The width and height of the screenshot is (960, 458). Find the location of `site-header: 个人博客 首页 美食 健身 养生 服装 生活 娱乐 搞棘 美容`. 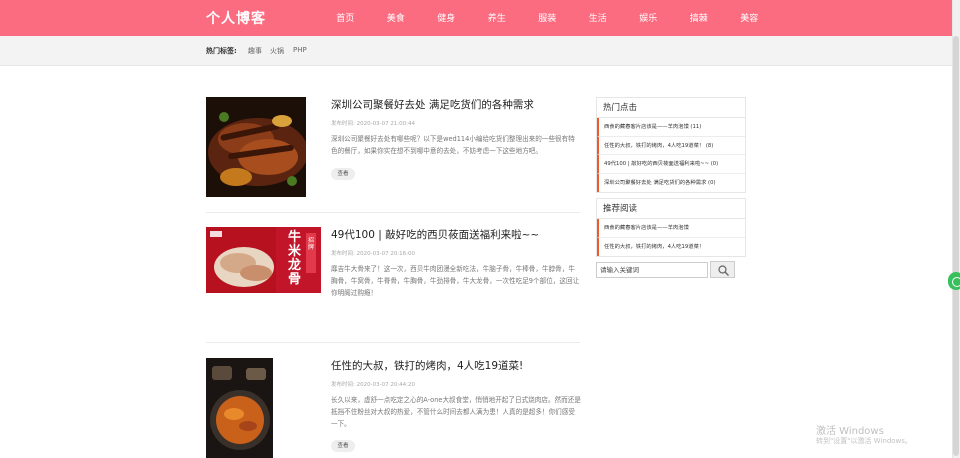

site-header: 个人博客 首页 美食 健身 养生 服装 生活 娱乐 搞棘 美容 is located at coordinates (476, 18).